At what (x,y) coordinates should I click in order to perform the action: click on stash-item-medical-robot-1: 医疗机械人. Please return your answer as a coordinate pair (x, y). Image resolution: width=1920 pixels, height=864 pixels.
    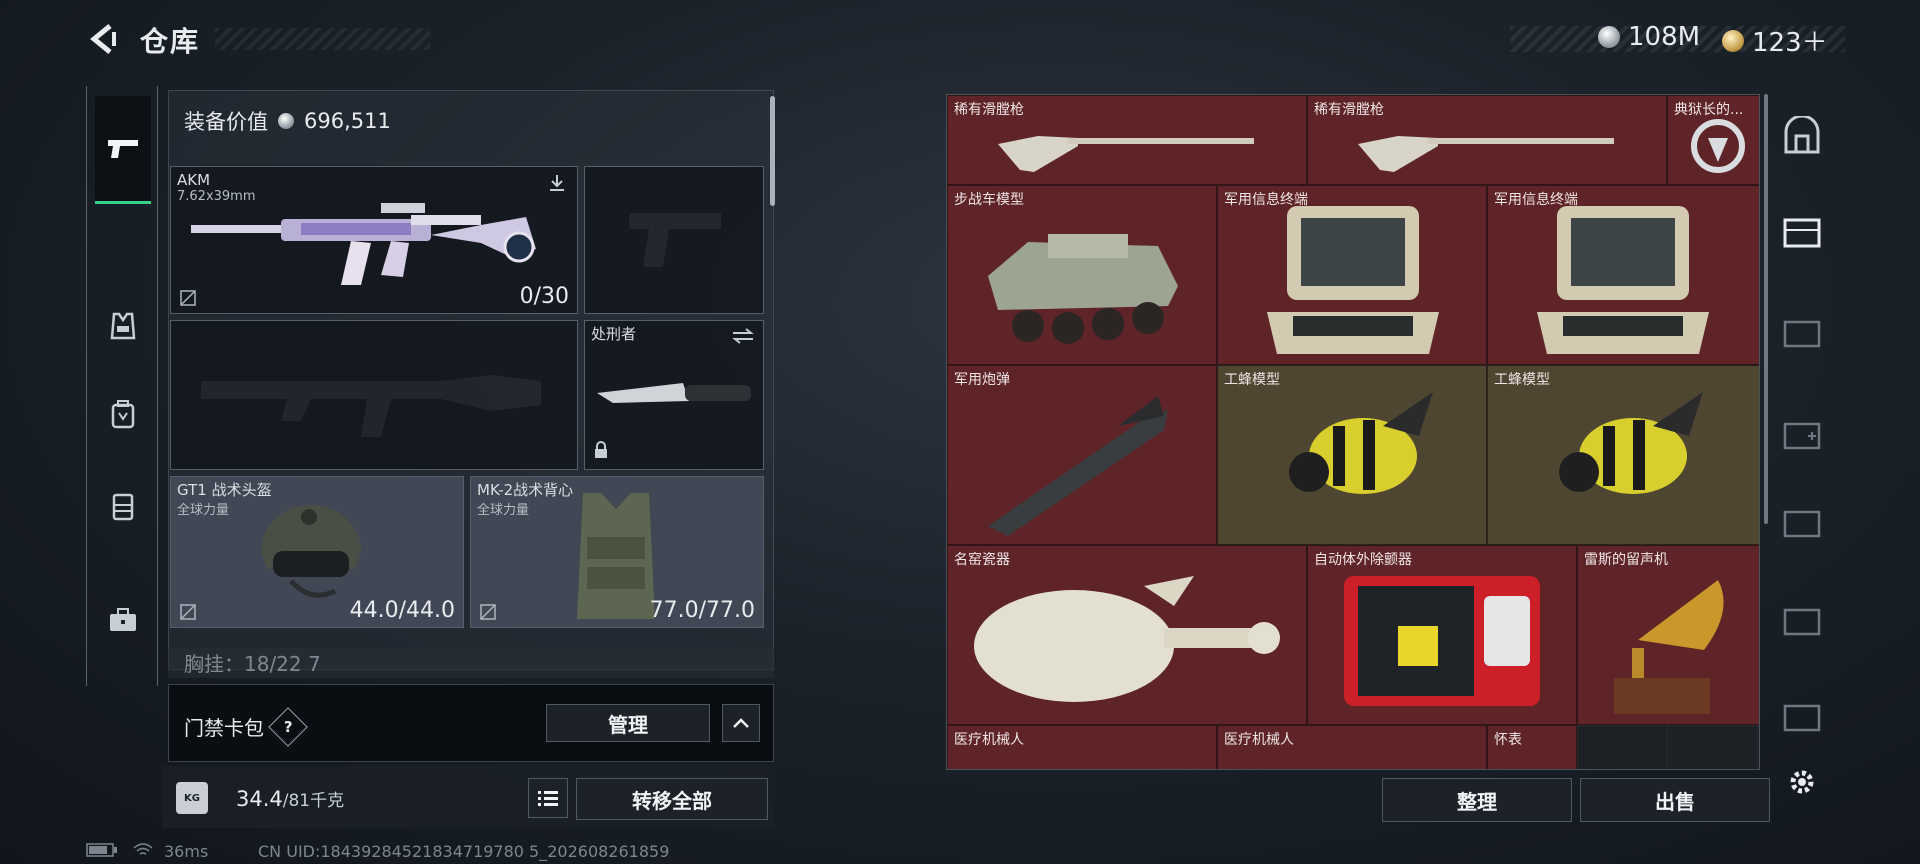
    Looking at the image, I should click on (1082, 747).